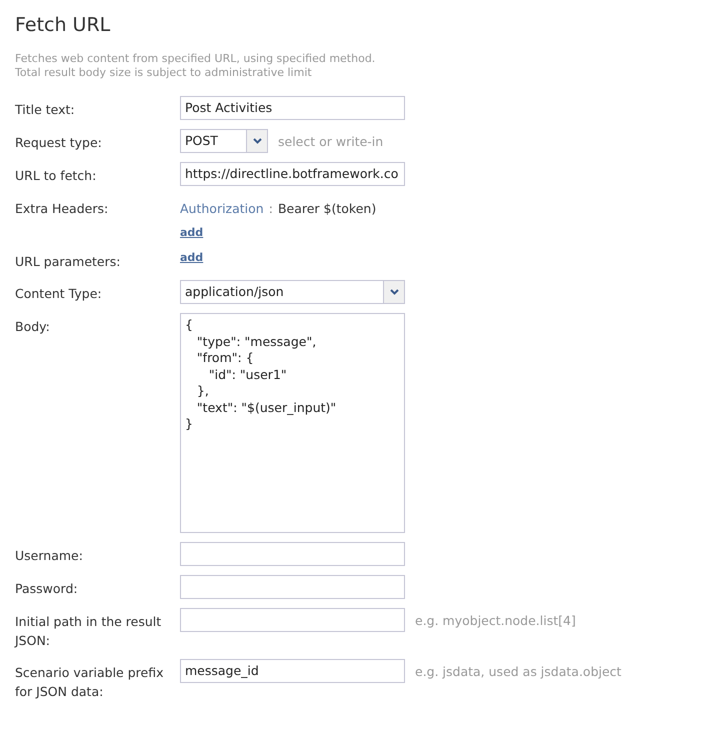 Image resolution: width=715 pixels, height=756 pixels. I want to click on field-label: Extra Headers:, so click(62, 209).